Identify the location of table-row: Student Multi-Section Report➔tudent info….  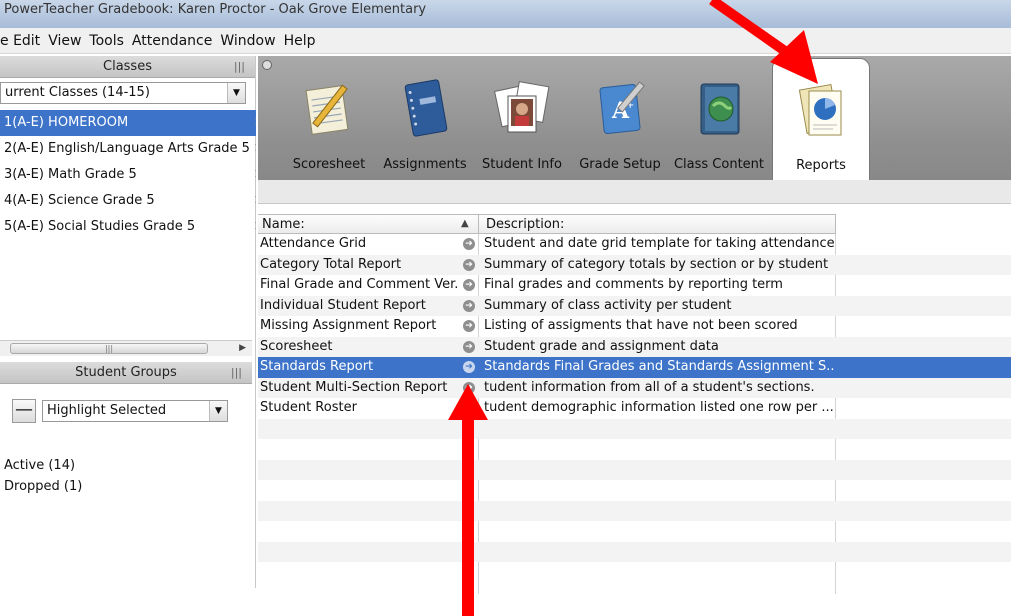
(634, 387).